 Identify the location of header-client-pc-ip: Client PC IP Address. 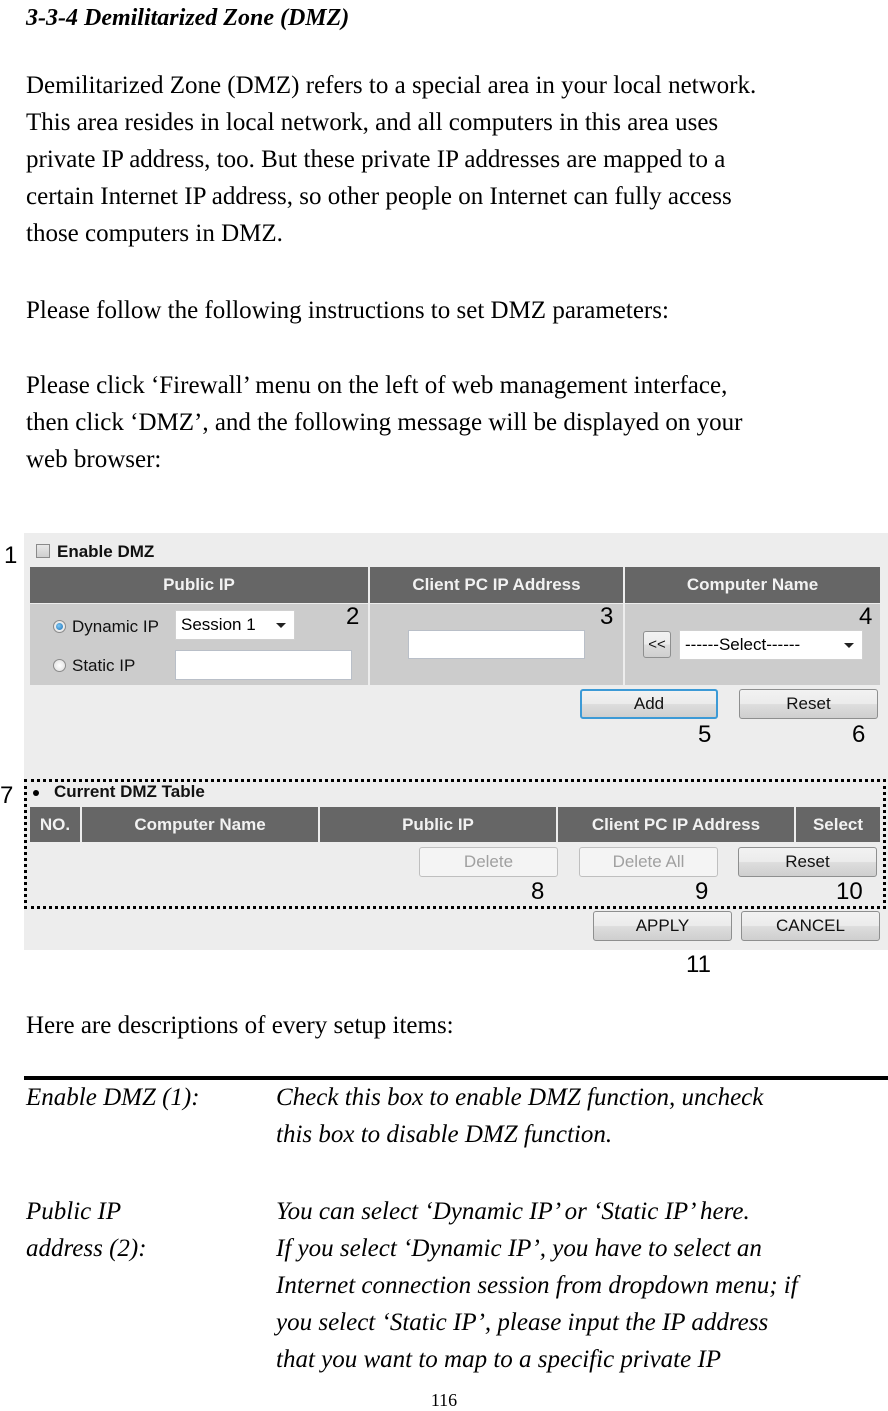
(496, 585).